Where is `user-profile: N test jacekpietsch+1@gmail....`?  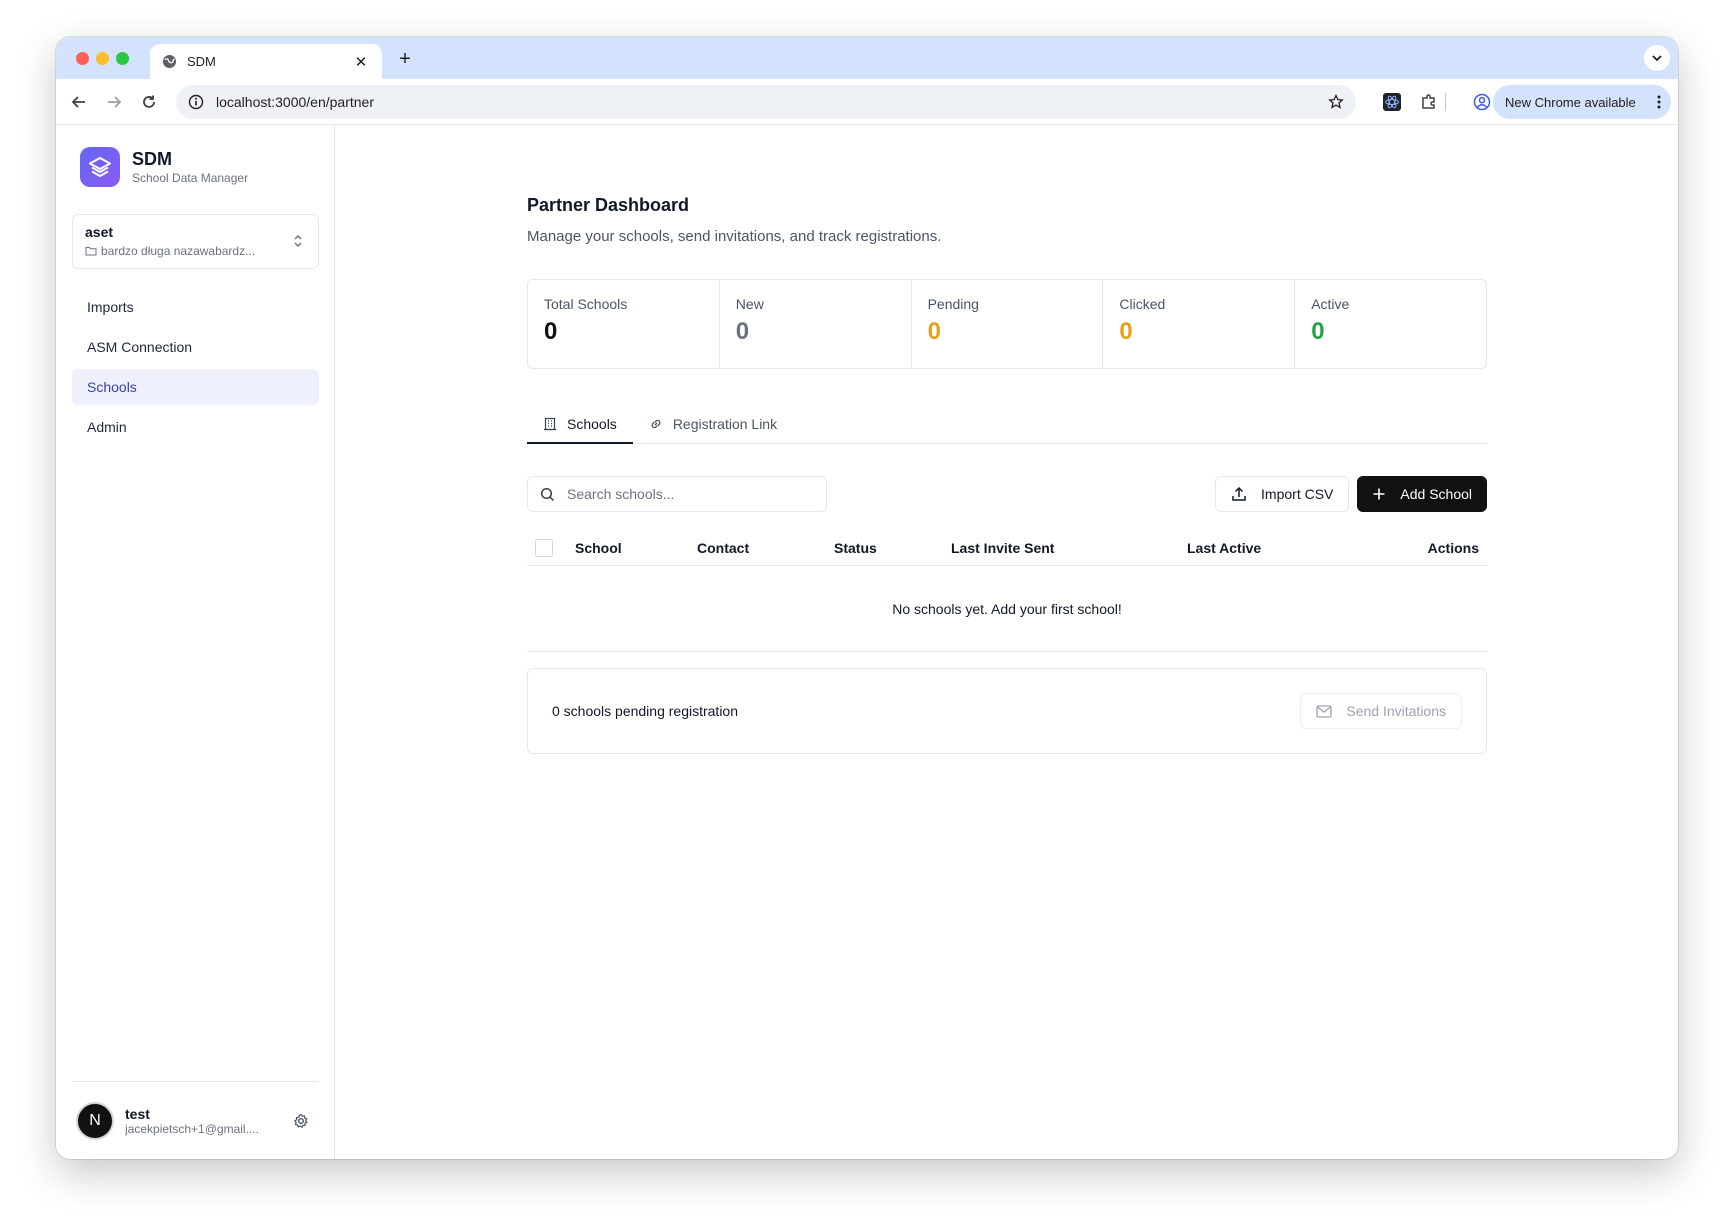 user-profile: N test jacekpietsch+1@gmail.... is located at coordinates (195, 1120).